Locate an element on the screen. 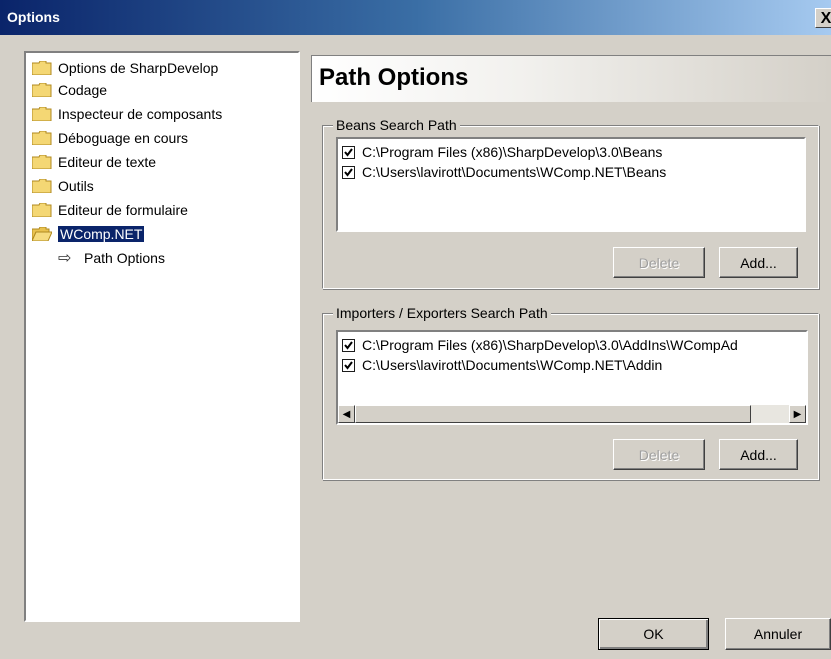  tree-item-label: Editeur de texte is located at coordinates (107, 162).